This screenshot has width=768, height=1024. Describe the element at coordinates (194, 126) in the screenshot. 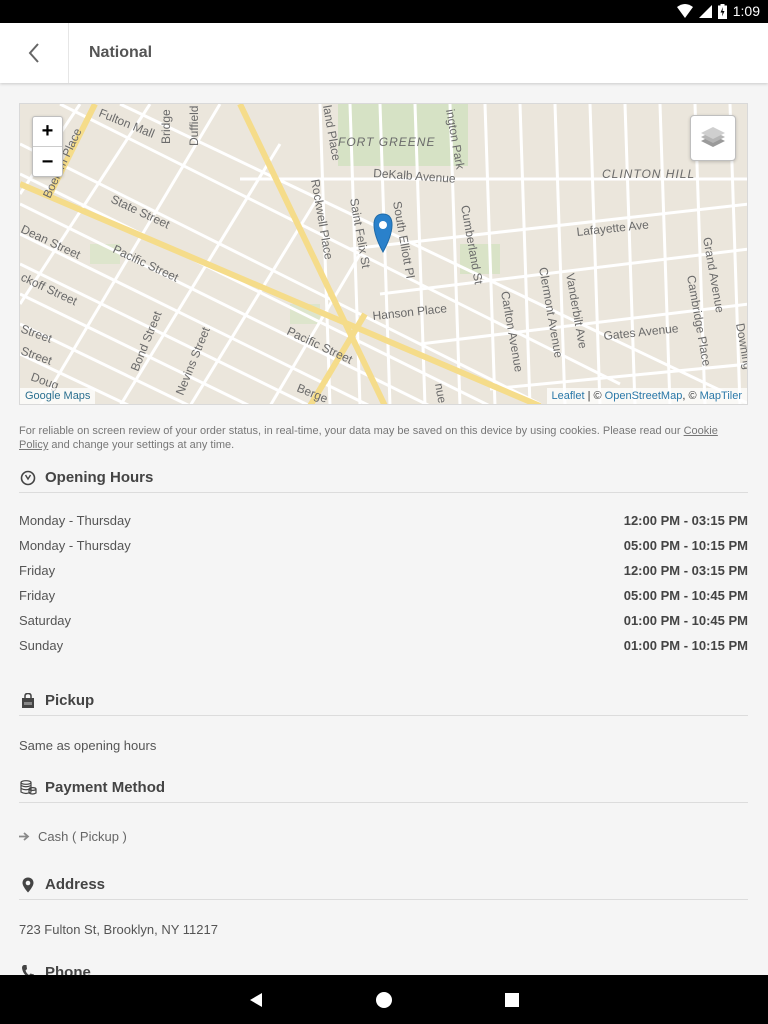

I see `map-label-duffield: Duffield` at that location.